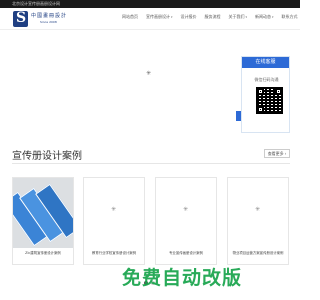 Image resolution: width=320 pixels, height=300 pixels. I want to click on nav-item-contact: 联系方式, so click(290, 17).